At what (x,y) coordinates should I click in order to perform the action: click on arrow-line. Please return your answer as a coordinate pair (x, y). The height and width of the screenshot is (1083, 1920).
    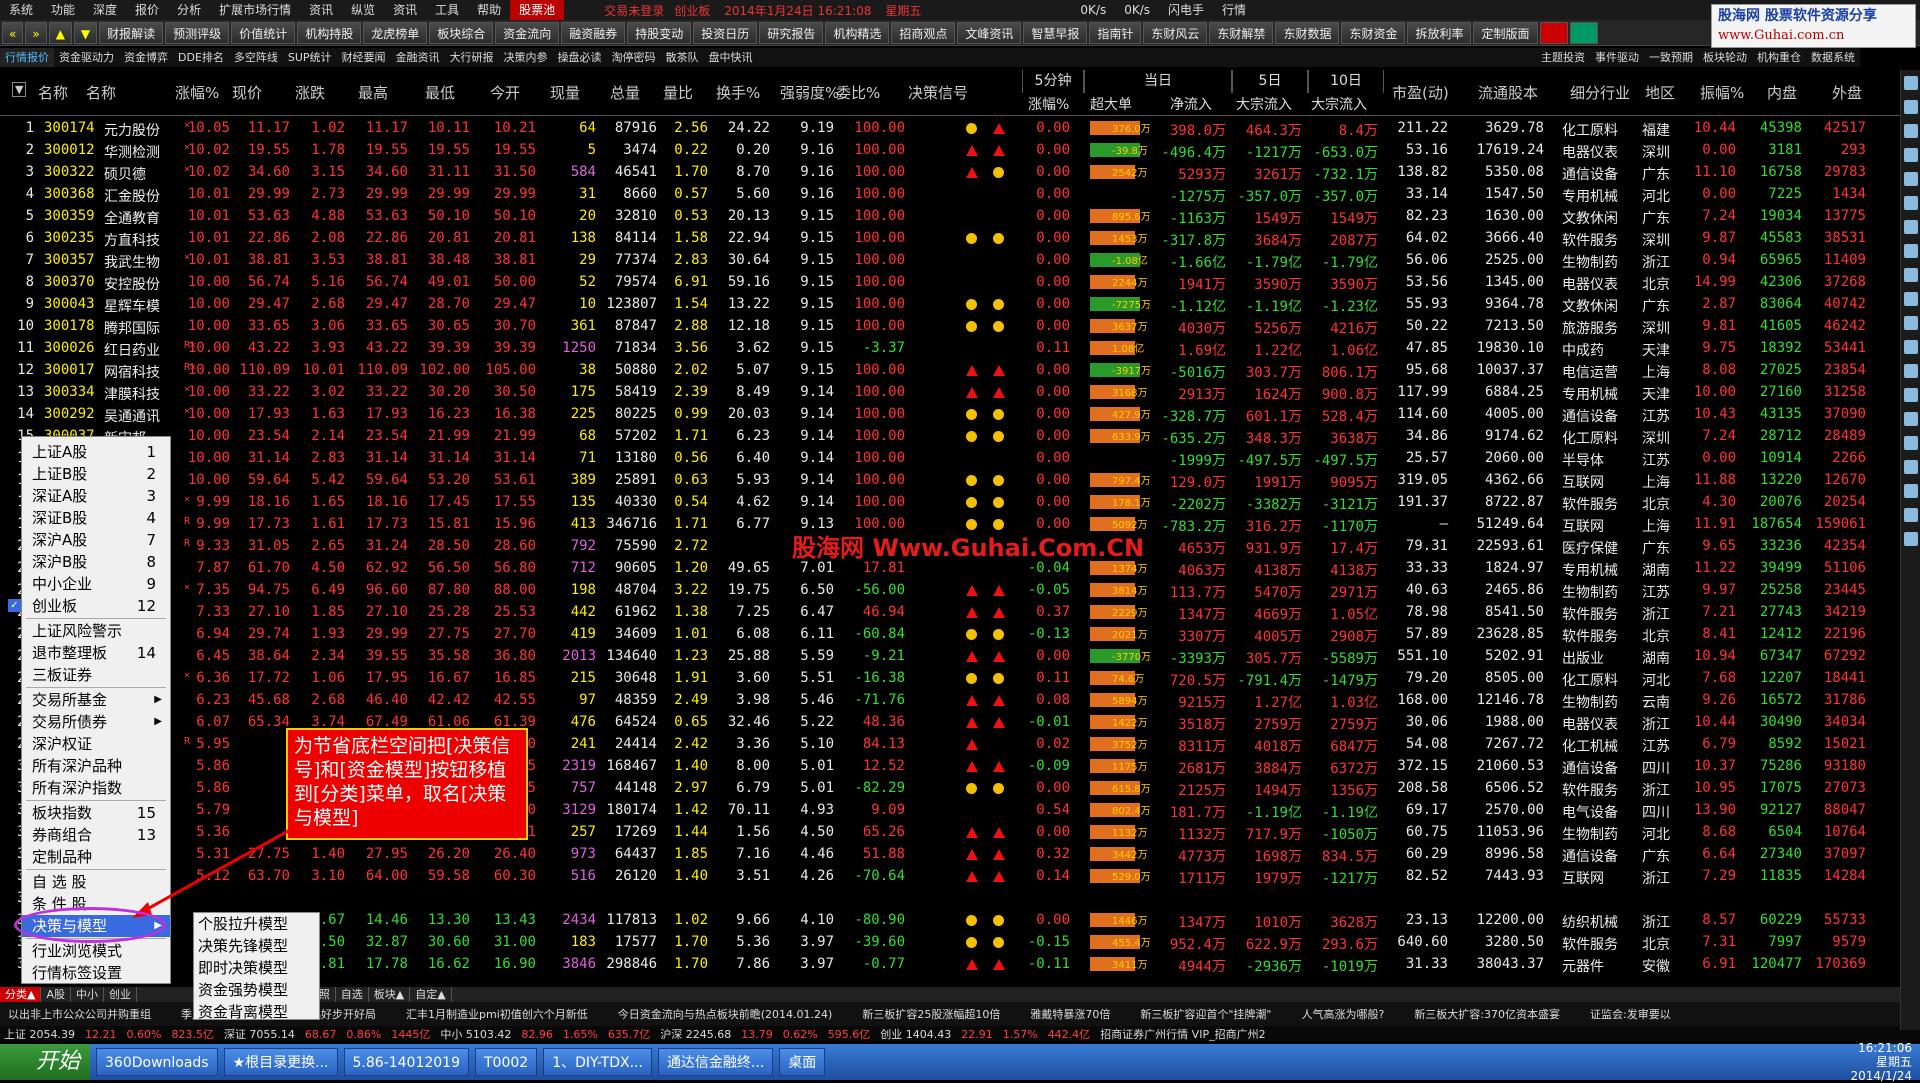
    Looking at the image, I should click on (215, 871).